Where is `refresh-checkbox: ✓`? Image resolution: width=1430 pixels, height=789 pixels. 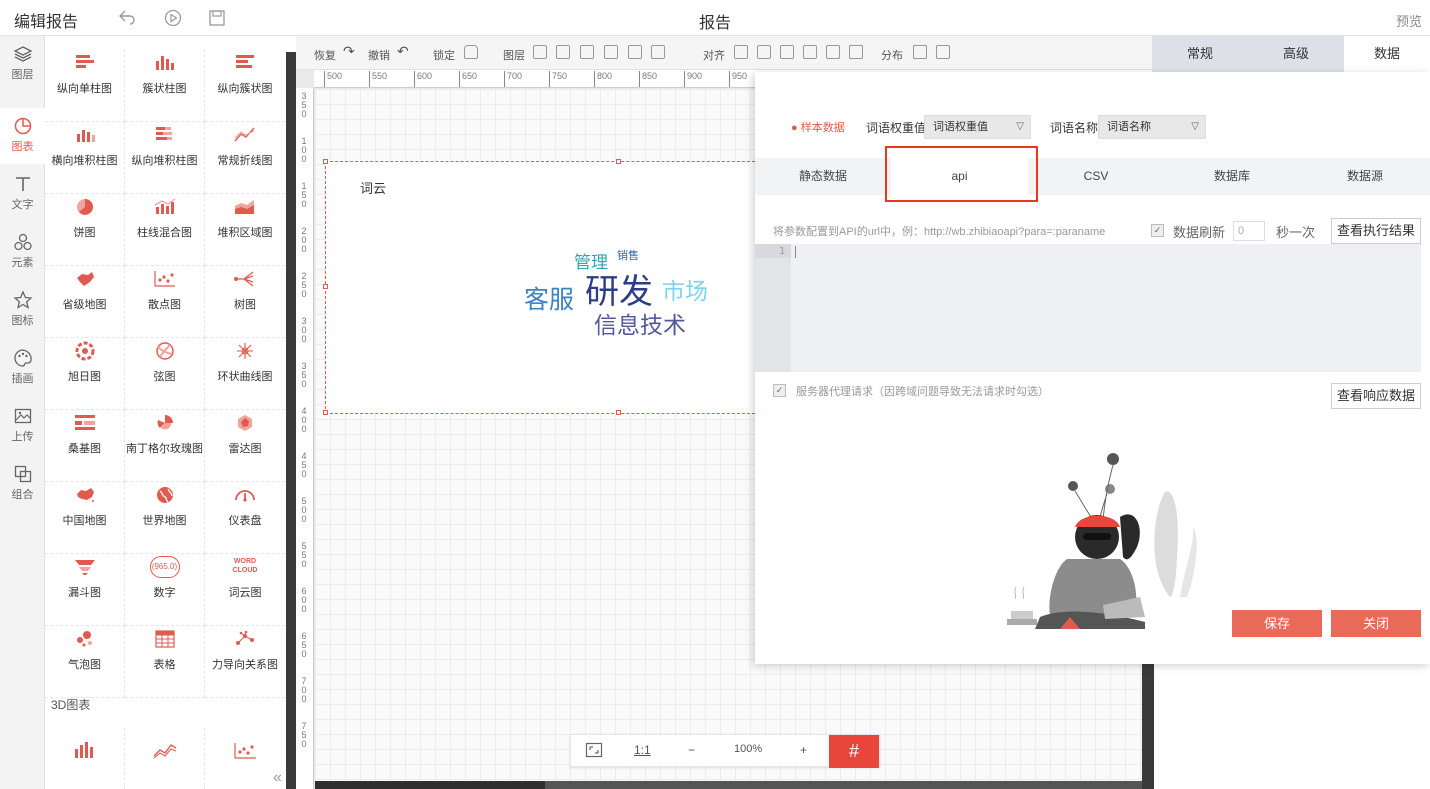
refresh-checkbox: ✓ is located at coordinates (1157, 230).